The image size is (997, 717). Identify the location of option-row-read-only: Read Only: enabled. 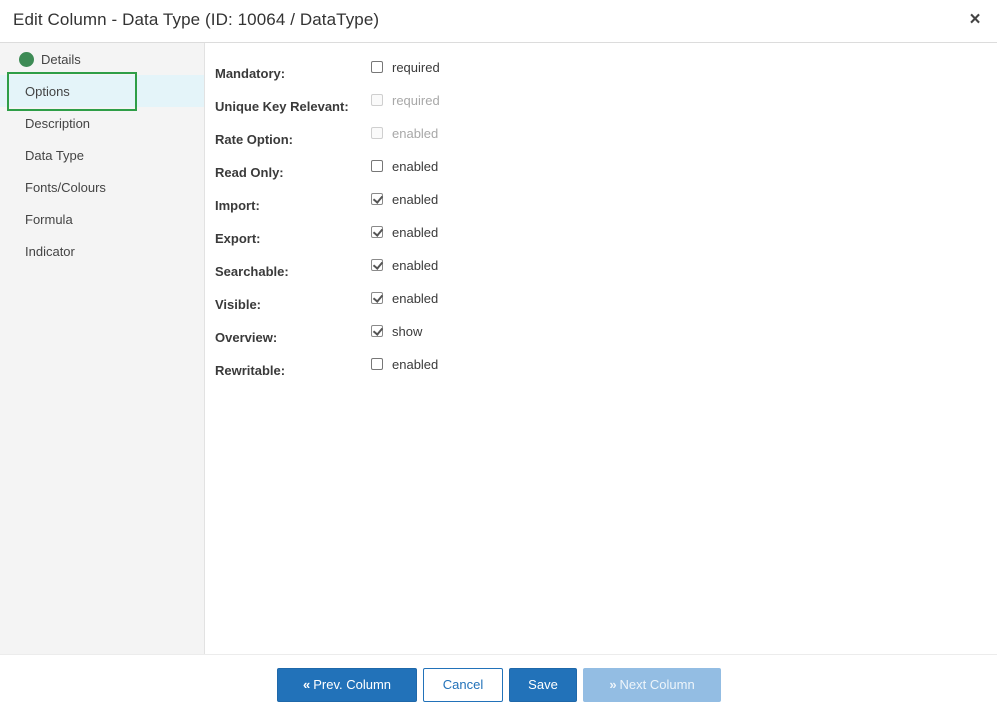
(505, 171).